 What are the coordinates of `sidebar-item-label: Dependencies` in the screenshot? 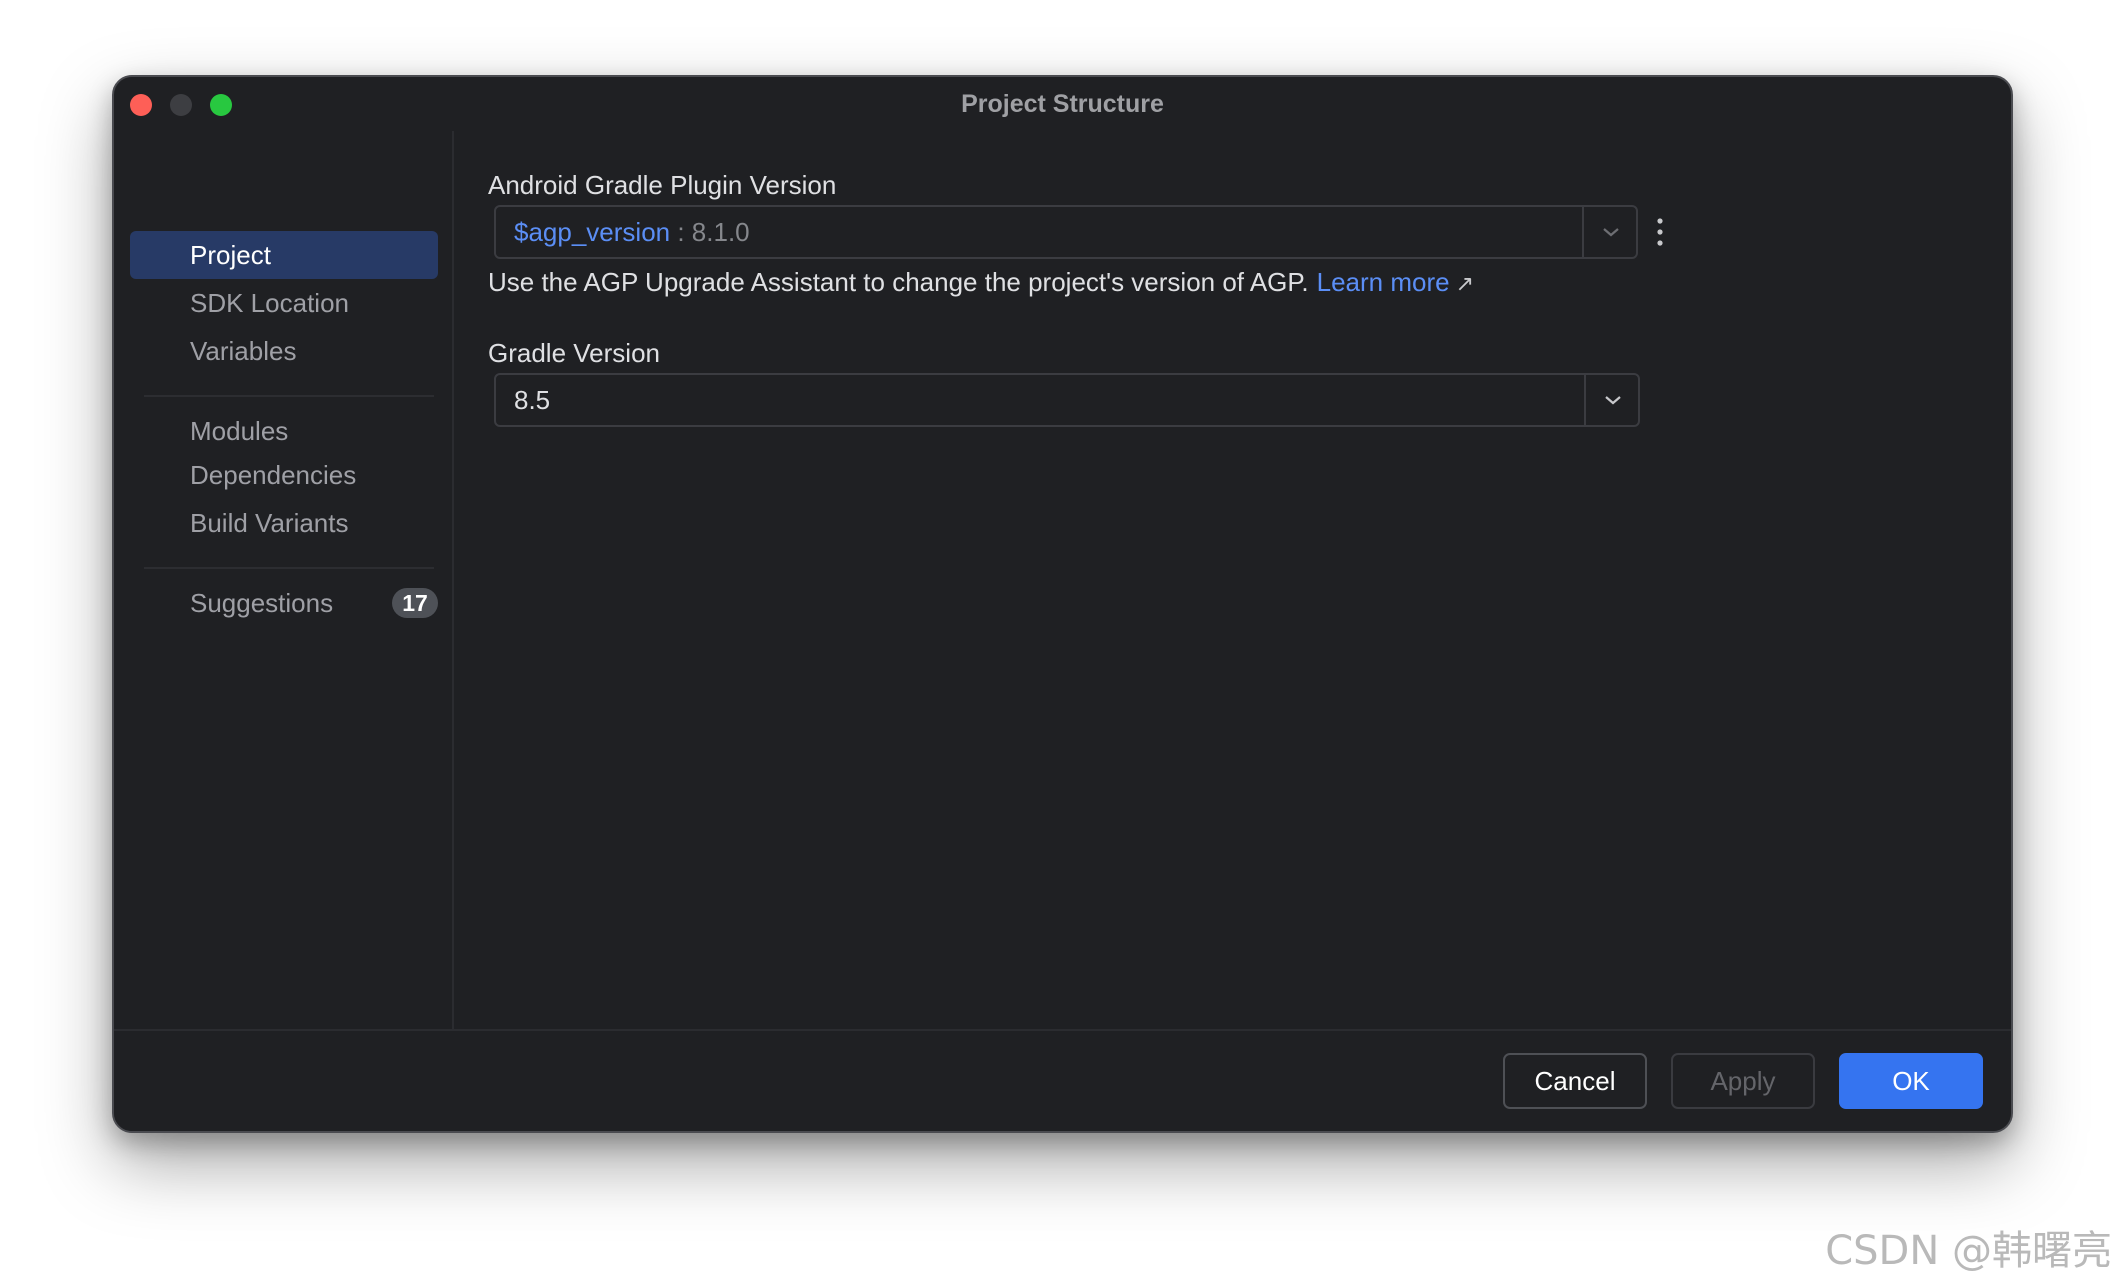 It's located at (273, 475).